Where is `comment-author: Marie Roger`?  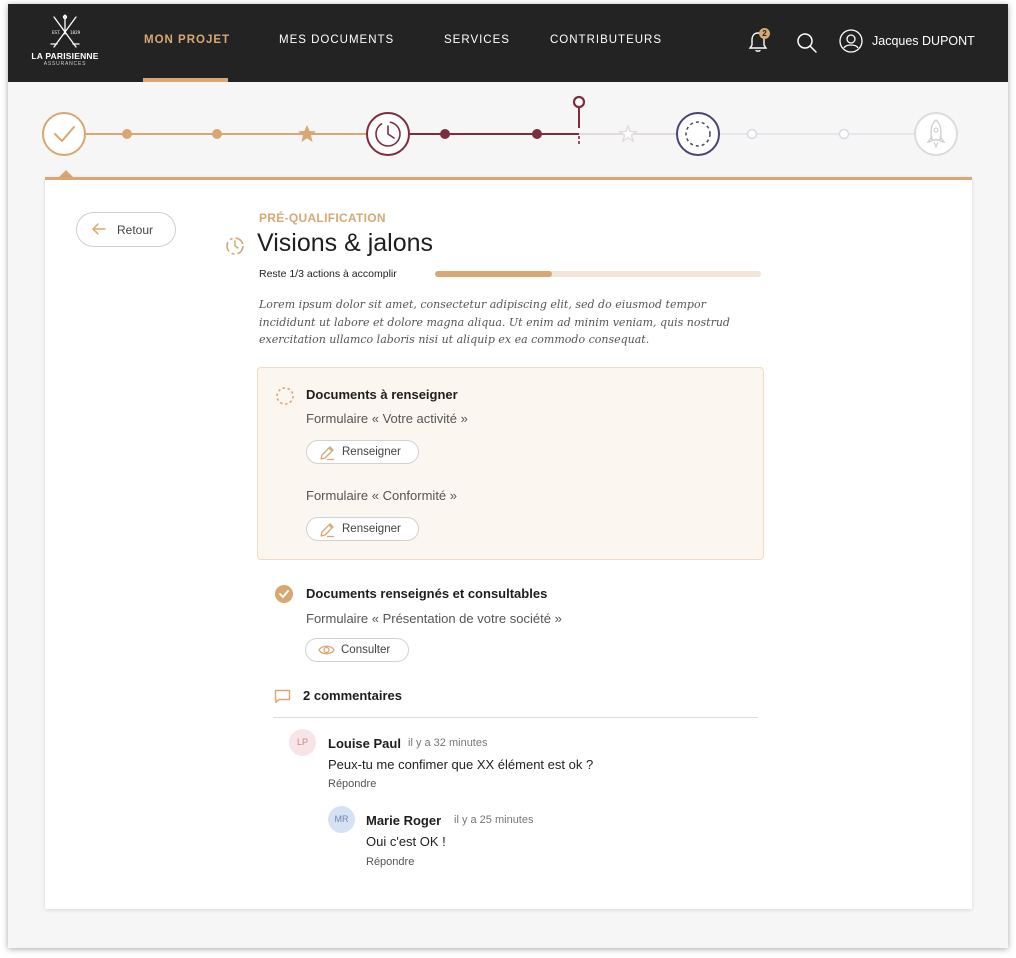
comment-author: Marie Roger is located at coordinates (404, 820).